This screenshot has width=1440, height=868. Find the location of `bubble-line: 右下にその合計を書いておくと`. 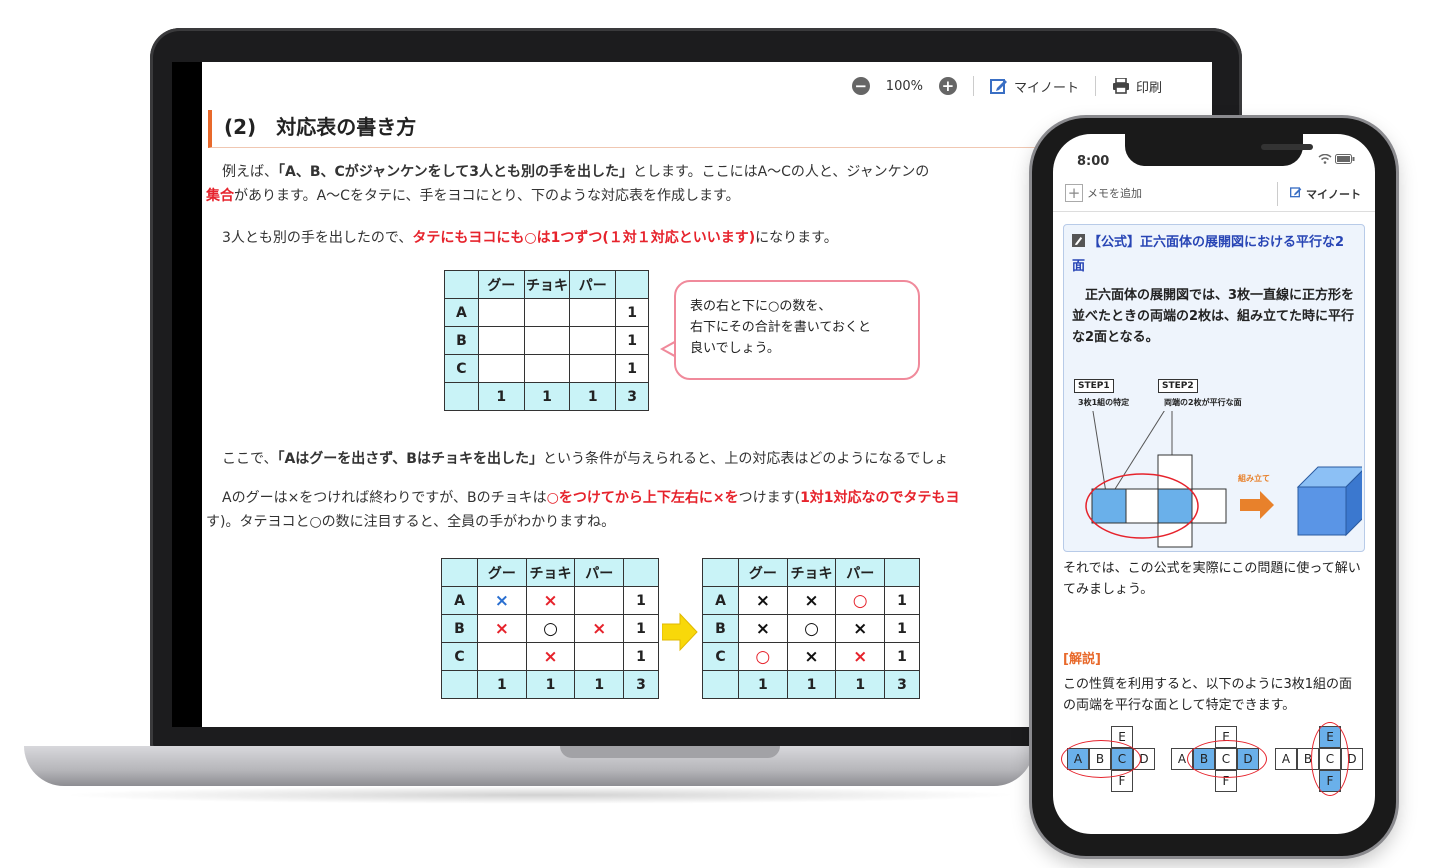

bubble-line: 右下にその合計を書いておくと is located at coordinates (780, 327).